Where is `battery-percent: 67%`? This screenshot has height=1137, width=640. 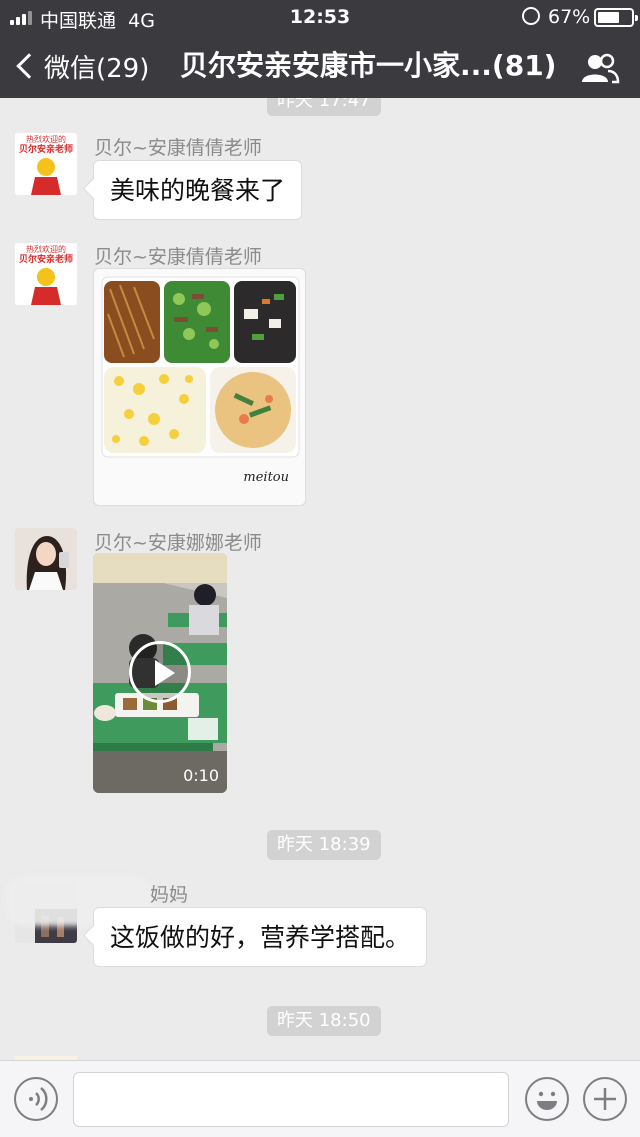 battery-percent: 67% is located at coordinates (569, 17).